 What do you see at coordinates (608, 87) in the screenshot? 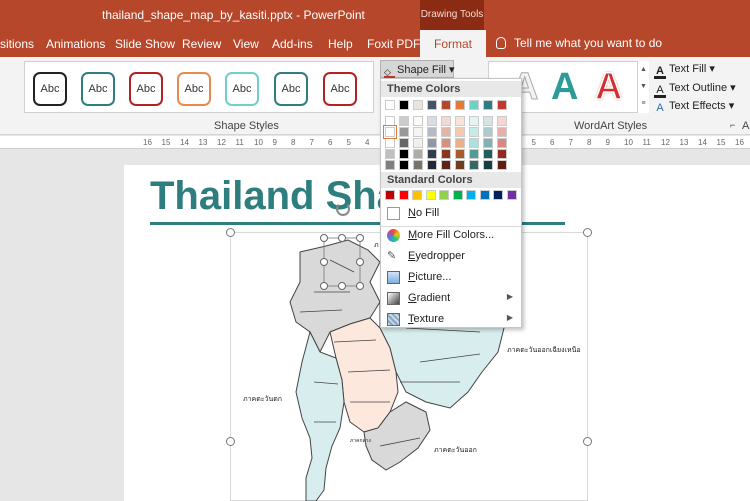
I see `wordart-style-red: A` at bounding box center [608, 87].